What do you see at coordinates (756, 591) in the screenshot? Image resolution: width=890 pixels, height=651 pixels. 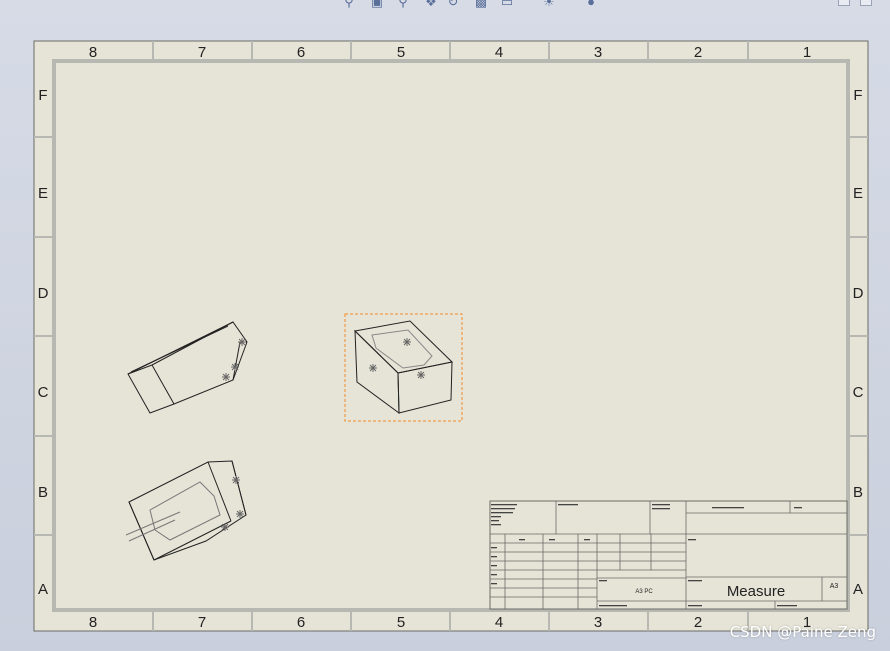 I see `drawing-title: Measure` at bounding box center [756, 591].